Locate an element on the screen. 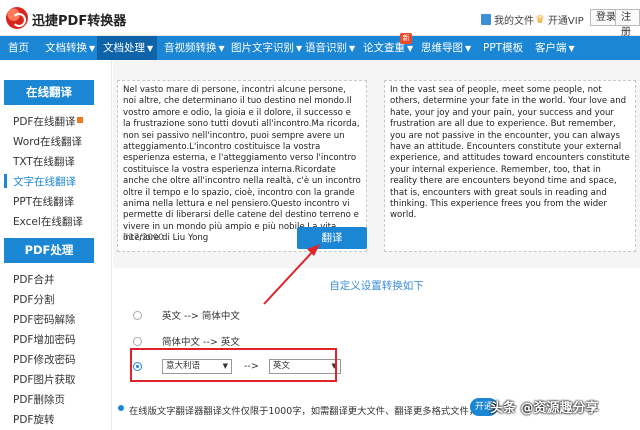  sidebar-item-excel-translate: Excel在线翻译 is located at coordinates (48, 221).